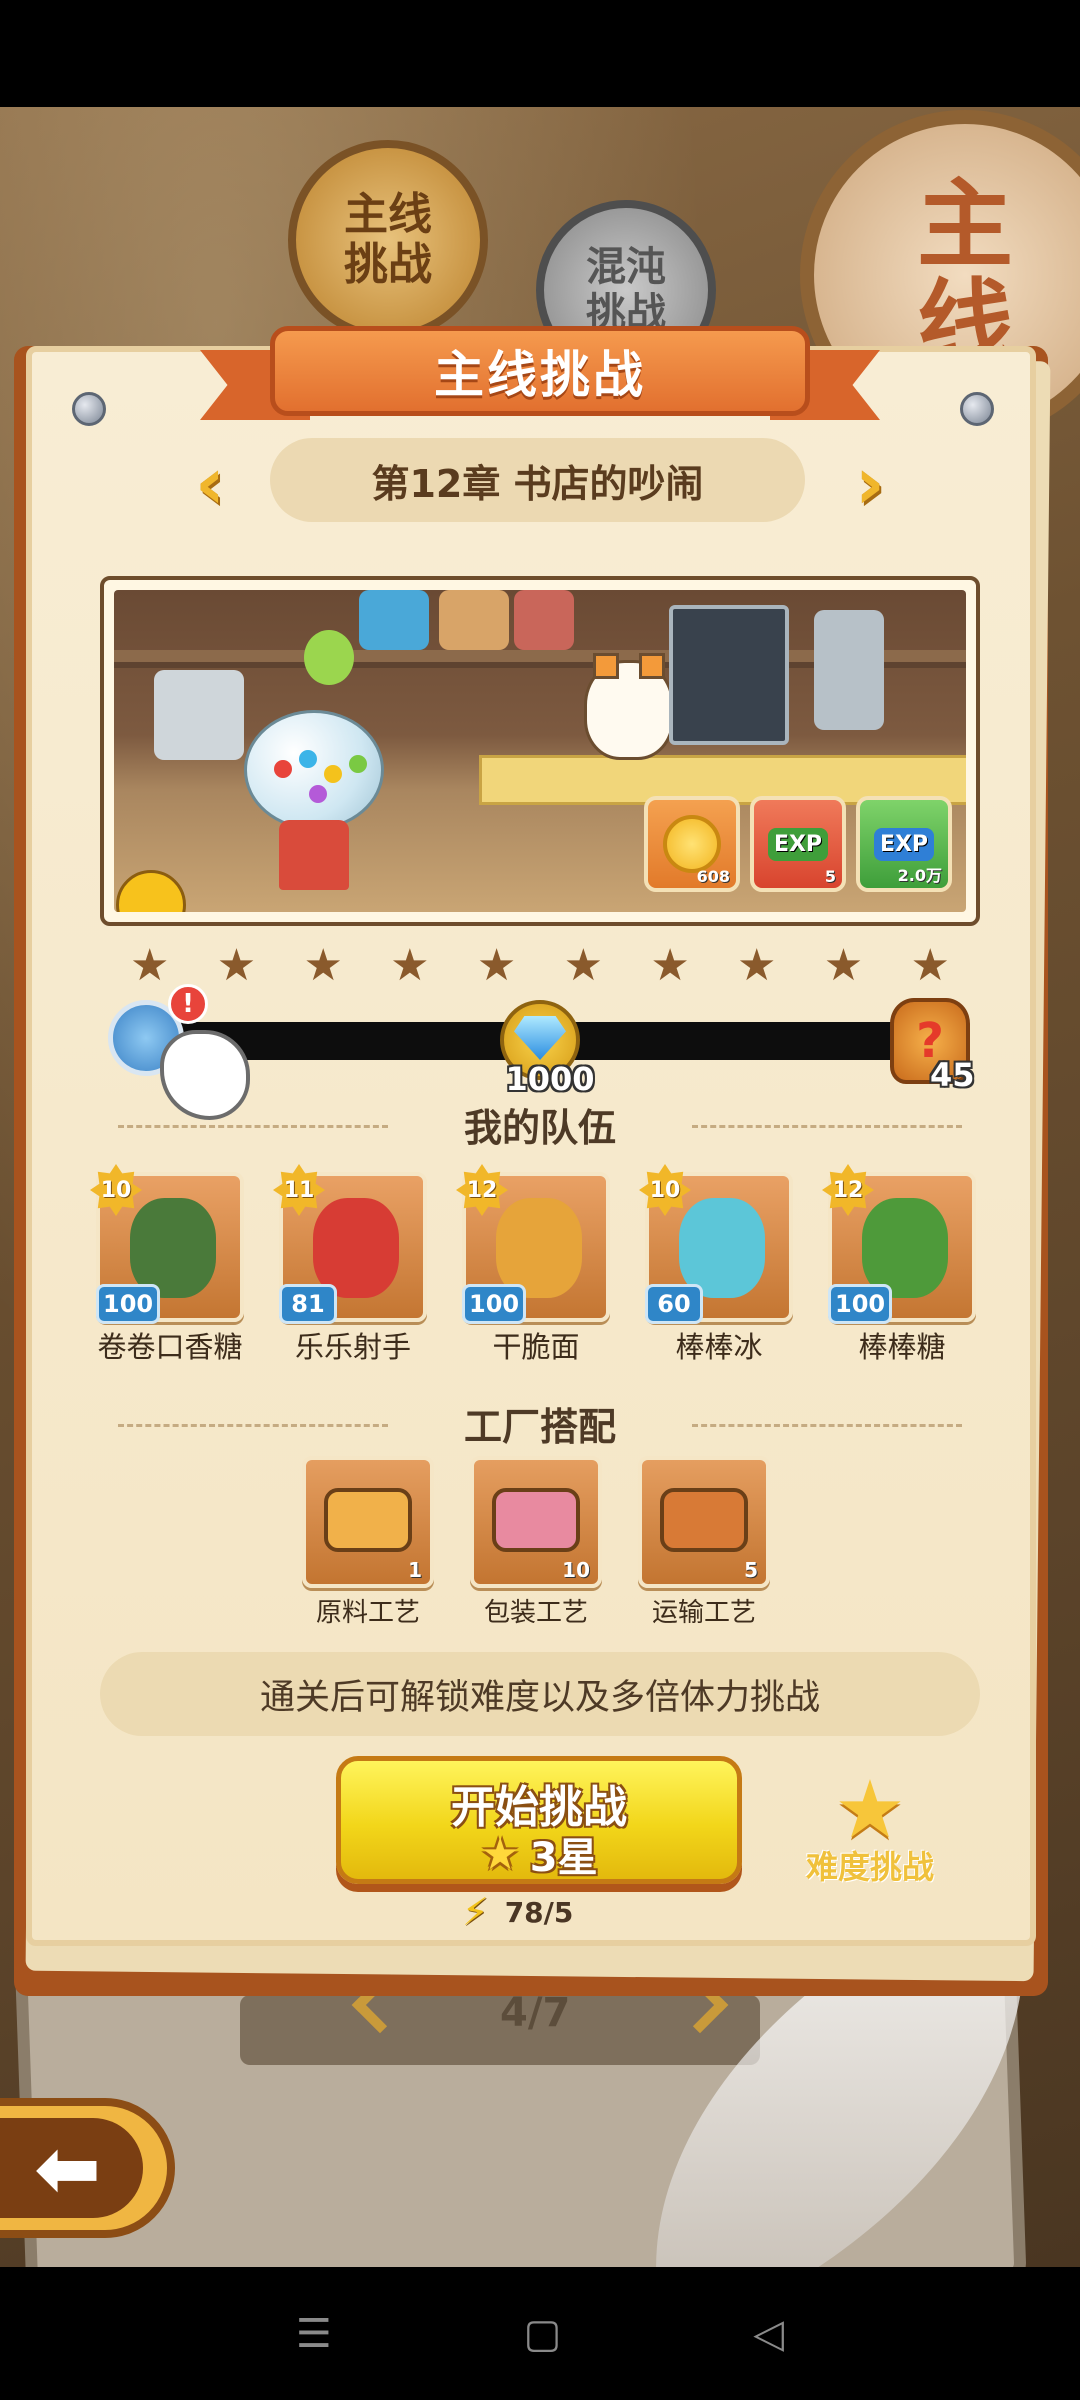 The height and width of the screenshot is (2400, 1080). Describe the element at coordinates (849, 670) in the screenshot. I see `control-panel` at that location.